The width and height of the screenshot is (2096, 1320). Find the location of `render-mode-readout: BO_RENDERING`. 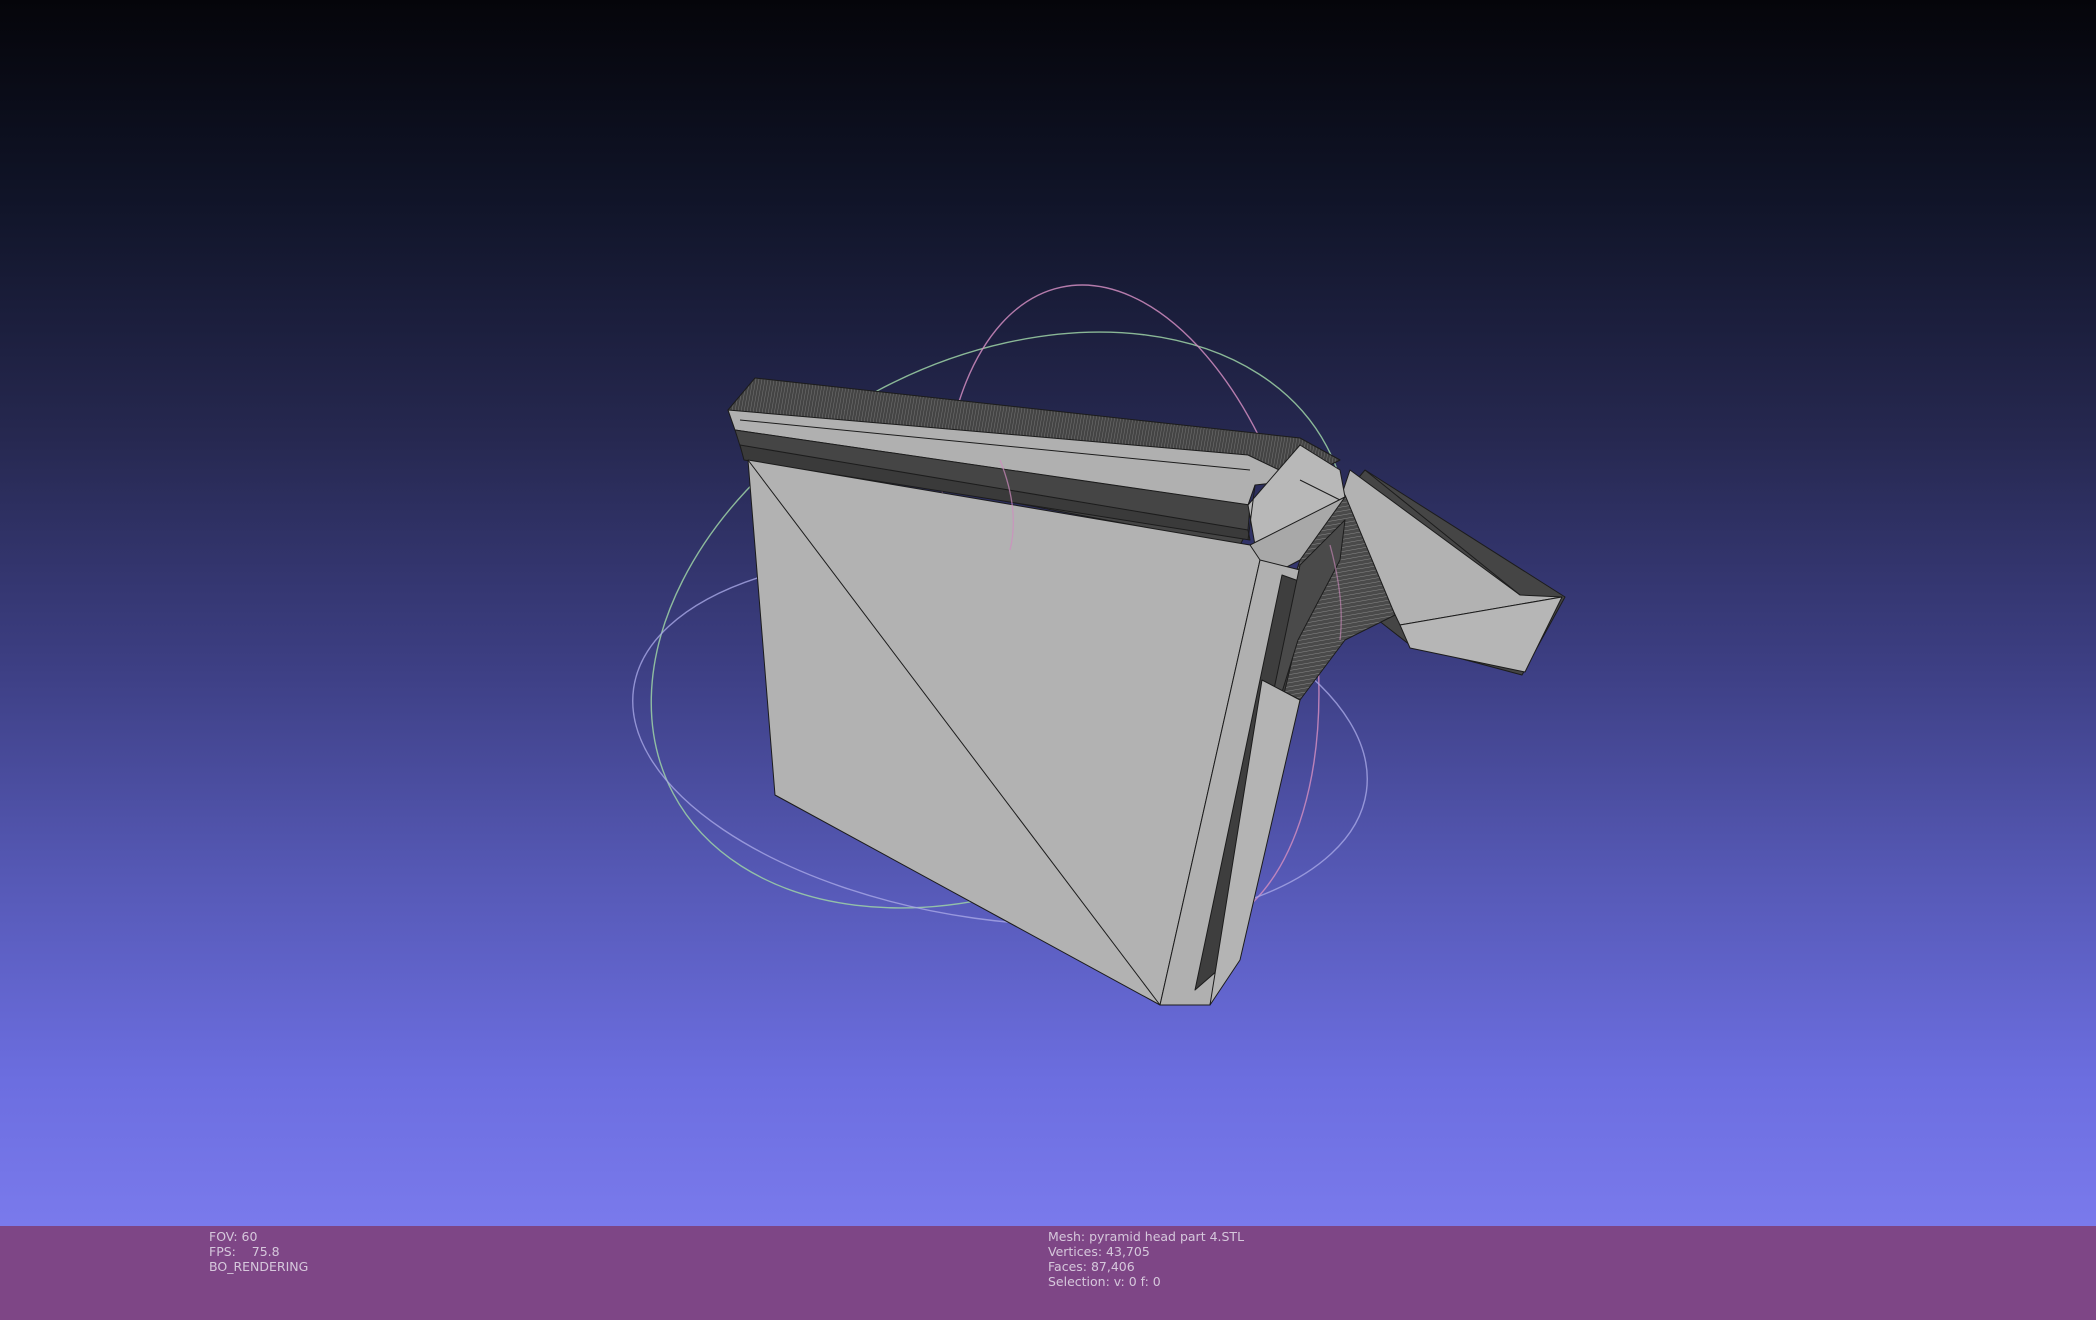

render-mode-readout: BO_RENDERING is located at coordinates (259, 1266).